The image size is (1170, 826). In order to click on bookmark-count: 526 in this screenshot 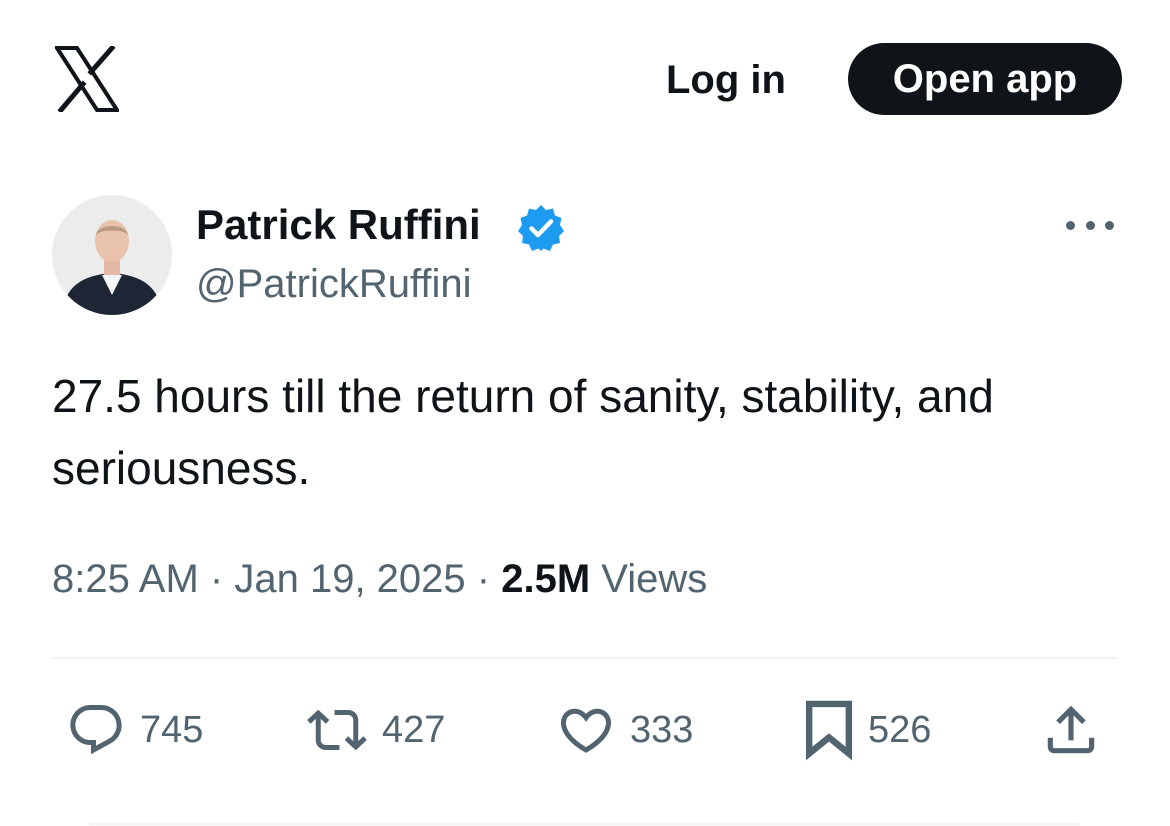, I will do `click(900, 729)`.